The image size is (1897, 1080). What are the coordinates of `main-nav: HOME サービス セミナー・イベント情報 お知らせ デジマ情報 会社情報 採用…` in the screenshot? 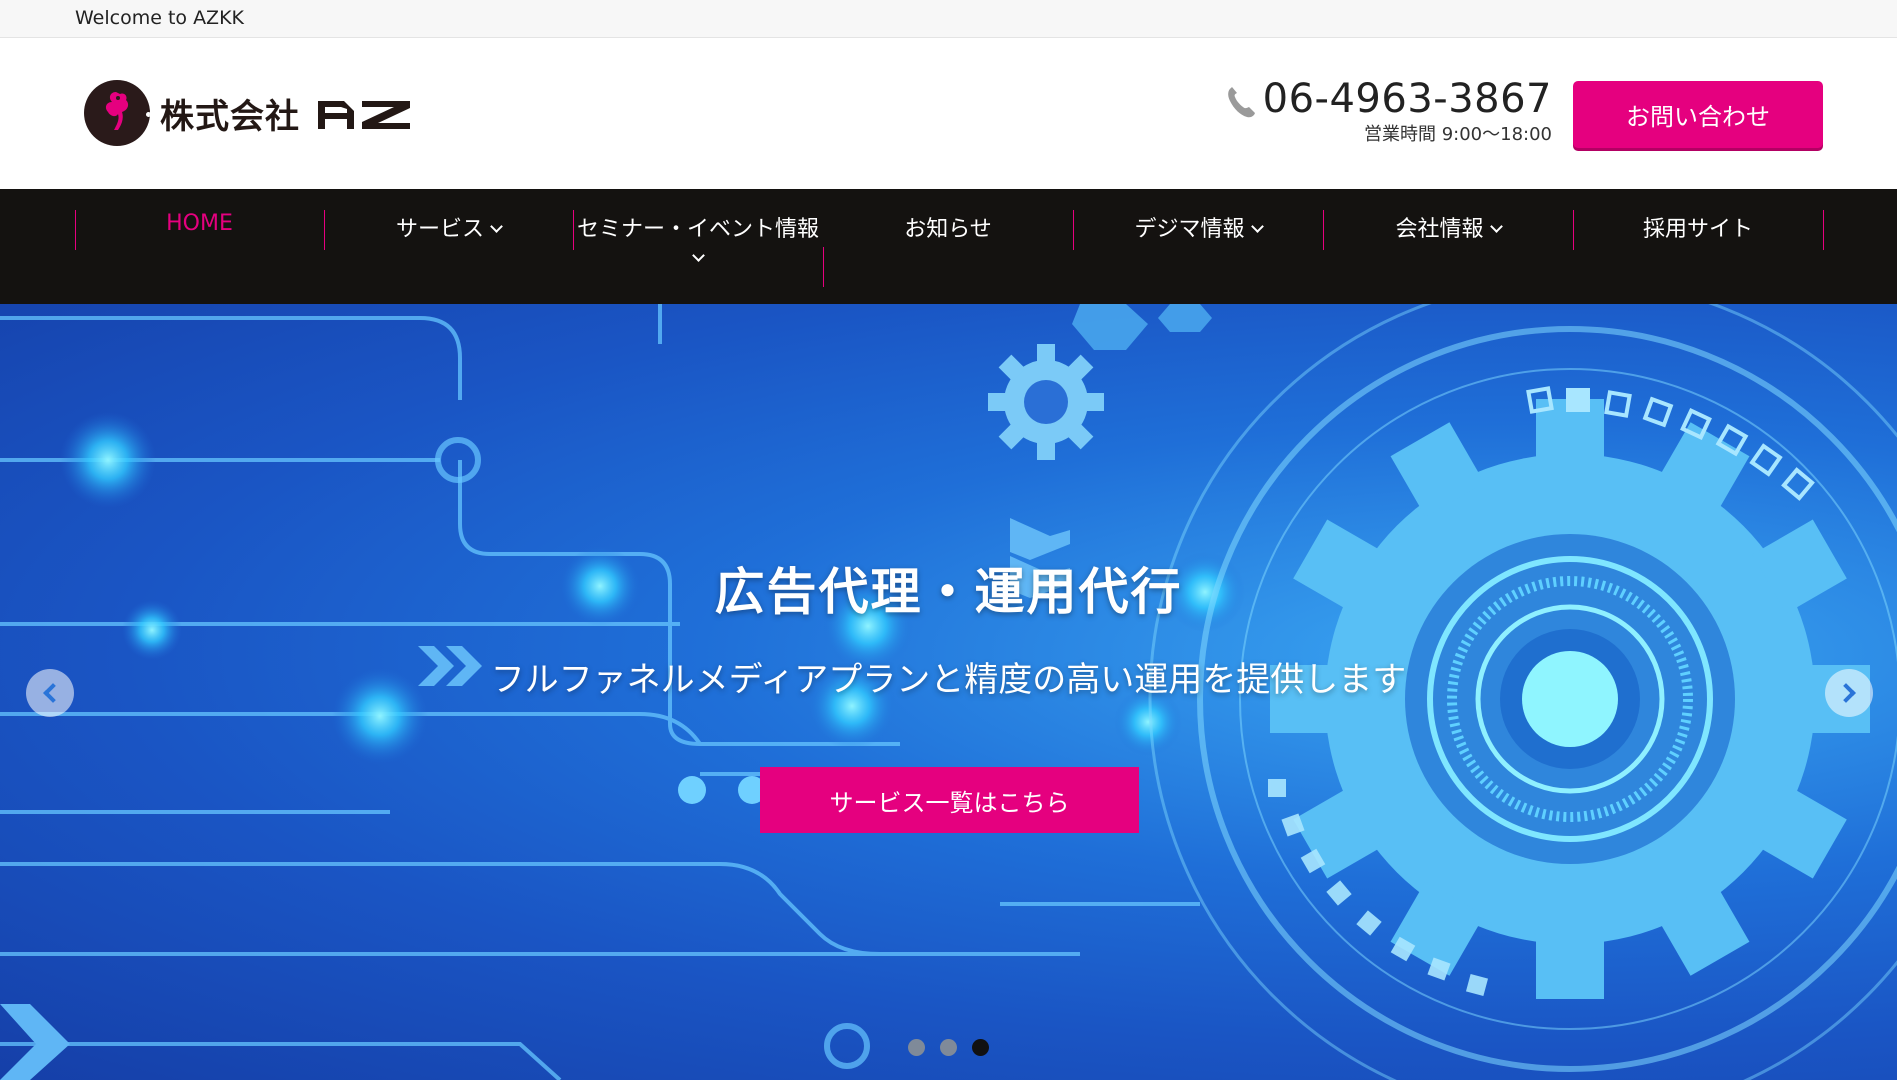 It's located at (948, 246).